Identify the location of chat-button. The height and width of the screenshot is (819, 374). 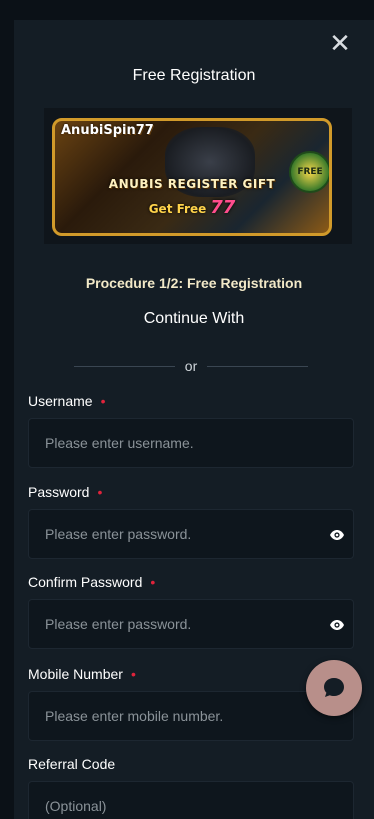
(334, 688).